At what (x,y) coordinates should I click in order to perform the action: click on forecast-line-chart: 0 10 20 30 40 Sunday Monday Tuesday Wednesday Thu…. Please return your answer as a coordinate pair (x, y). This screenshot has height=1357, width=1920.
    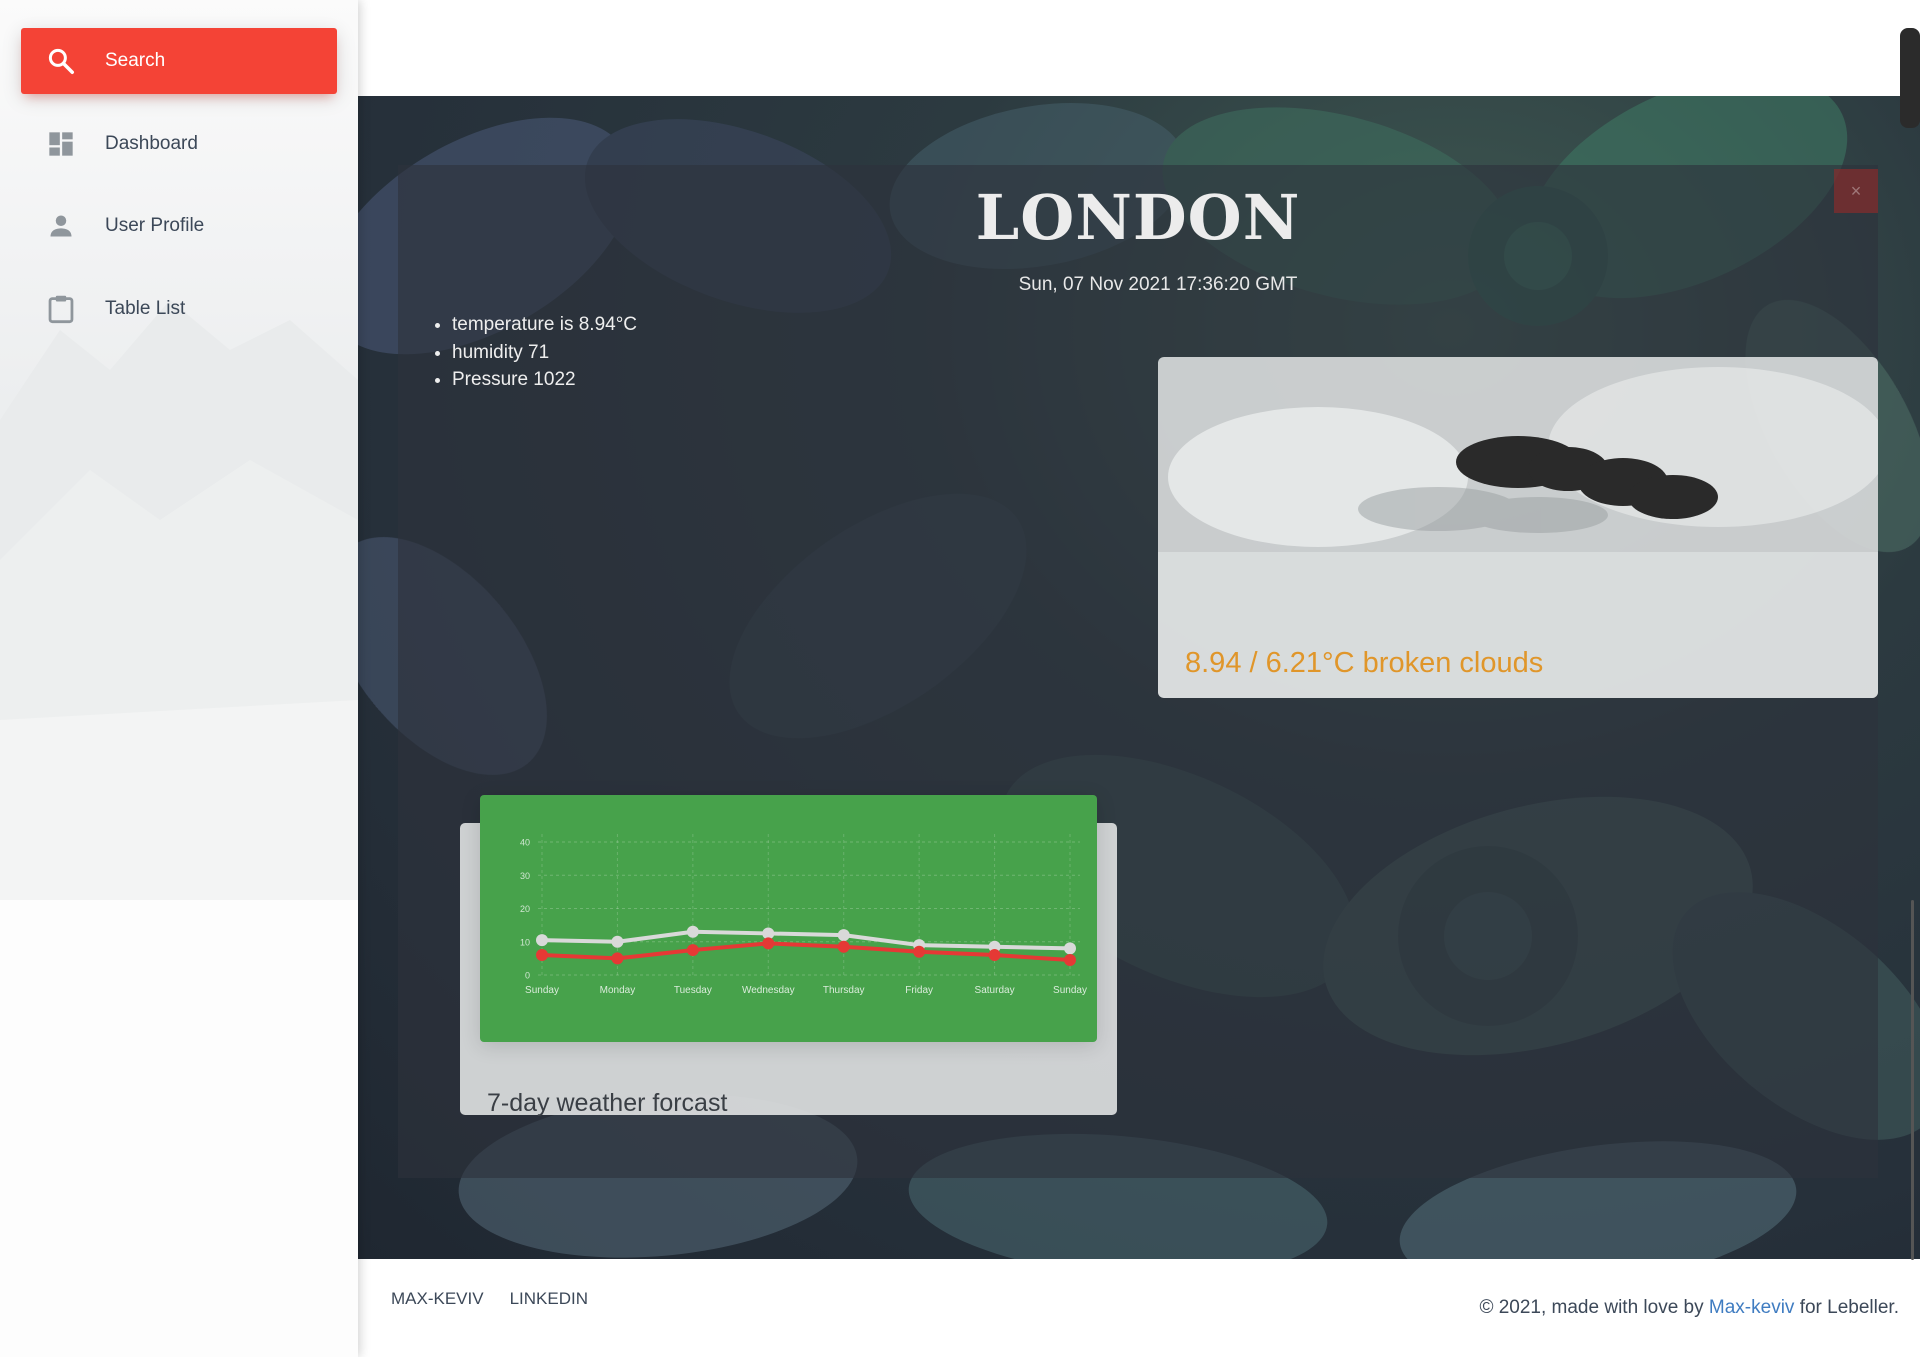
    Looking at the image, I should click on (803, 915).